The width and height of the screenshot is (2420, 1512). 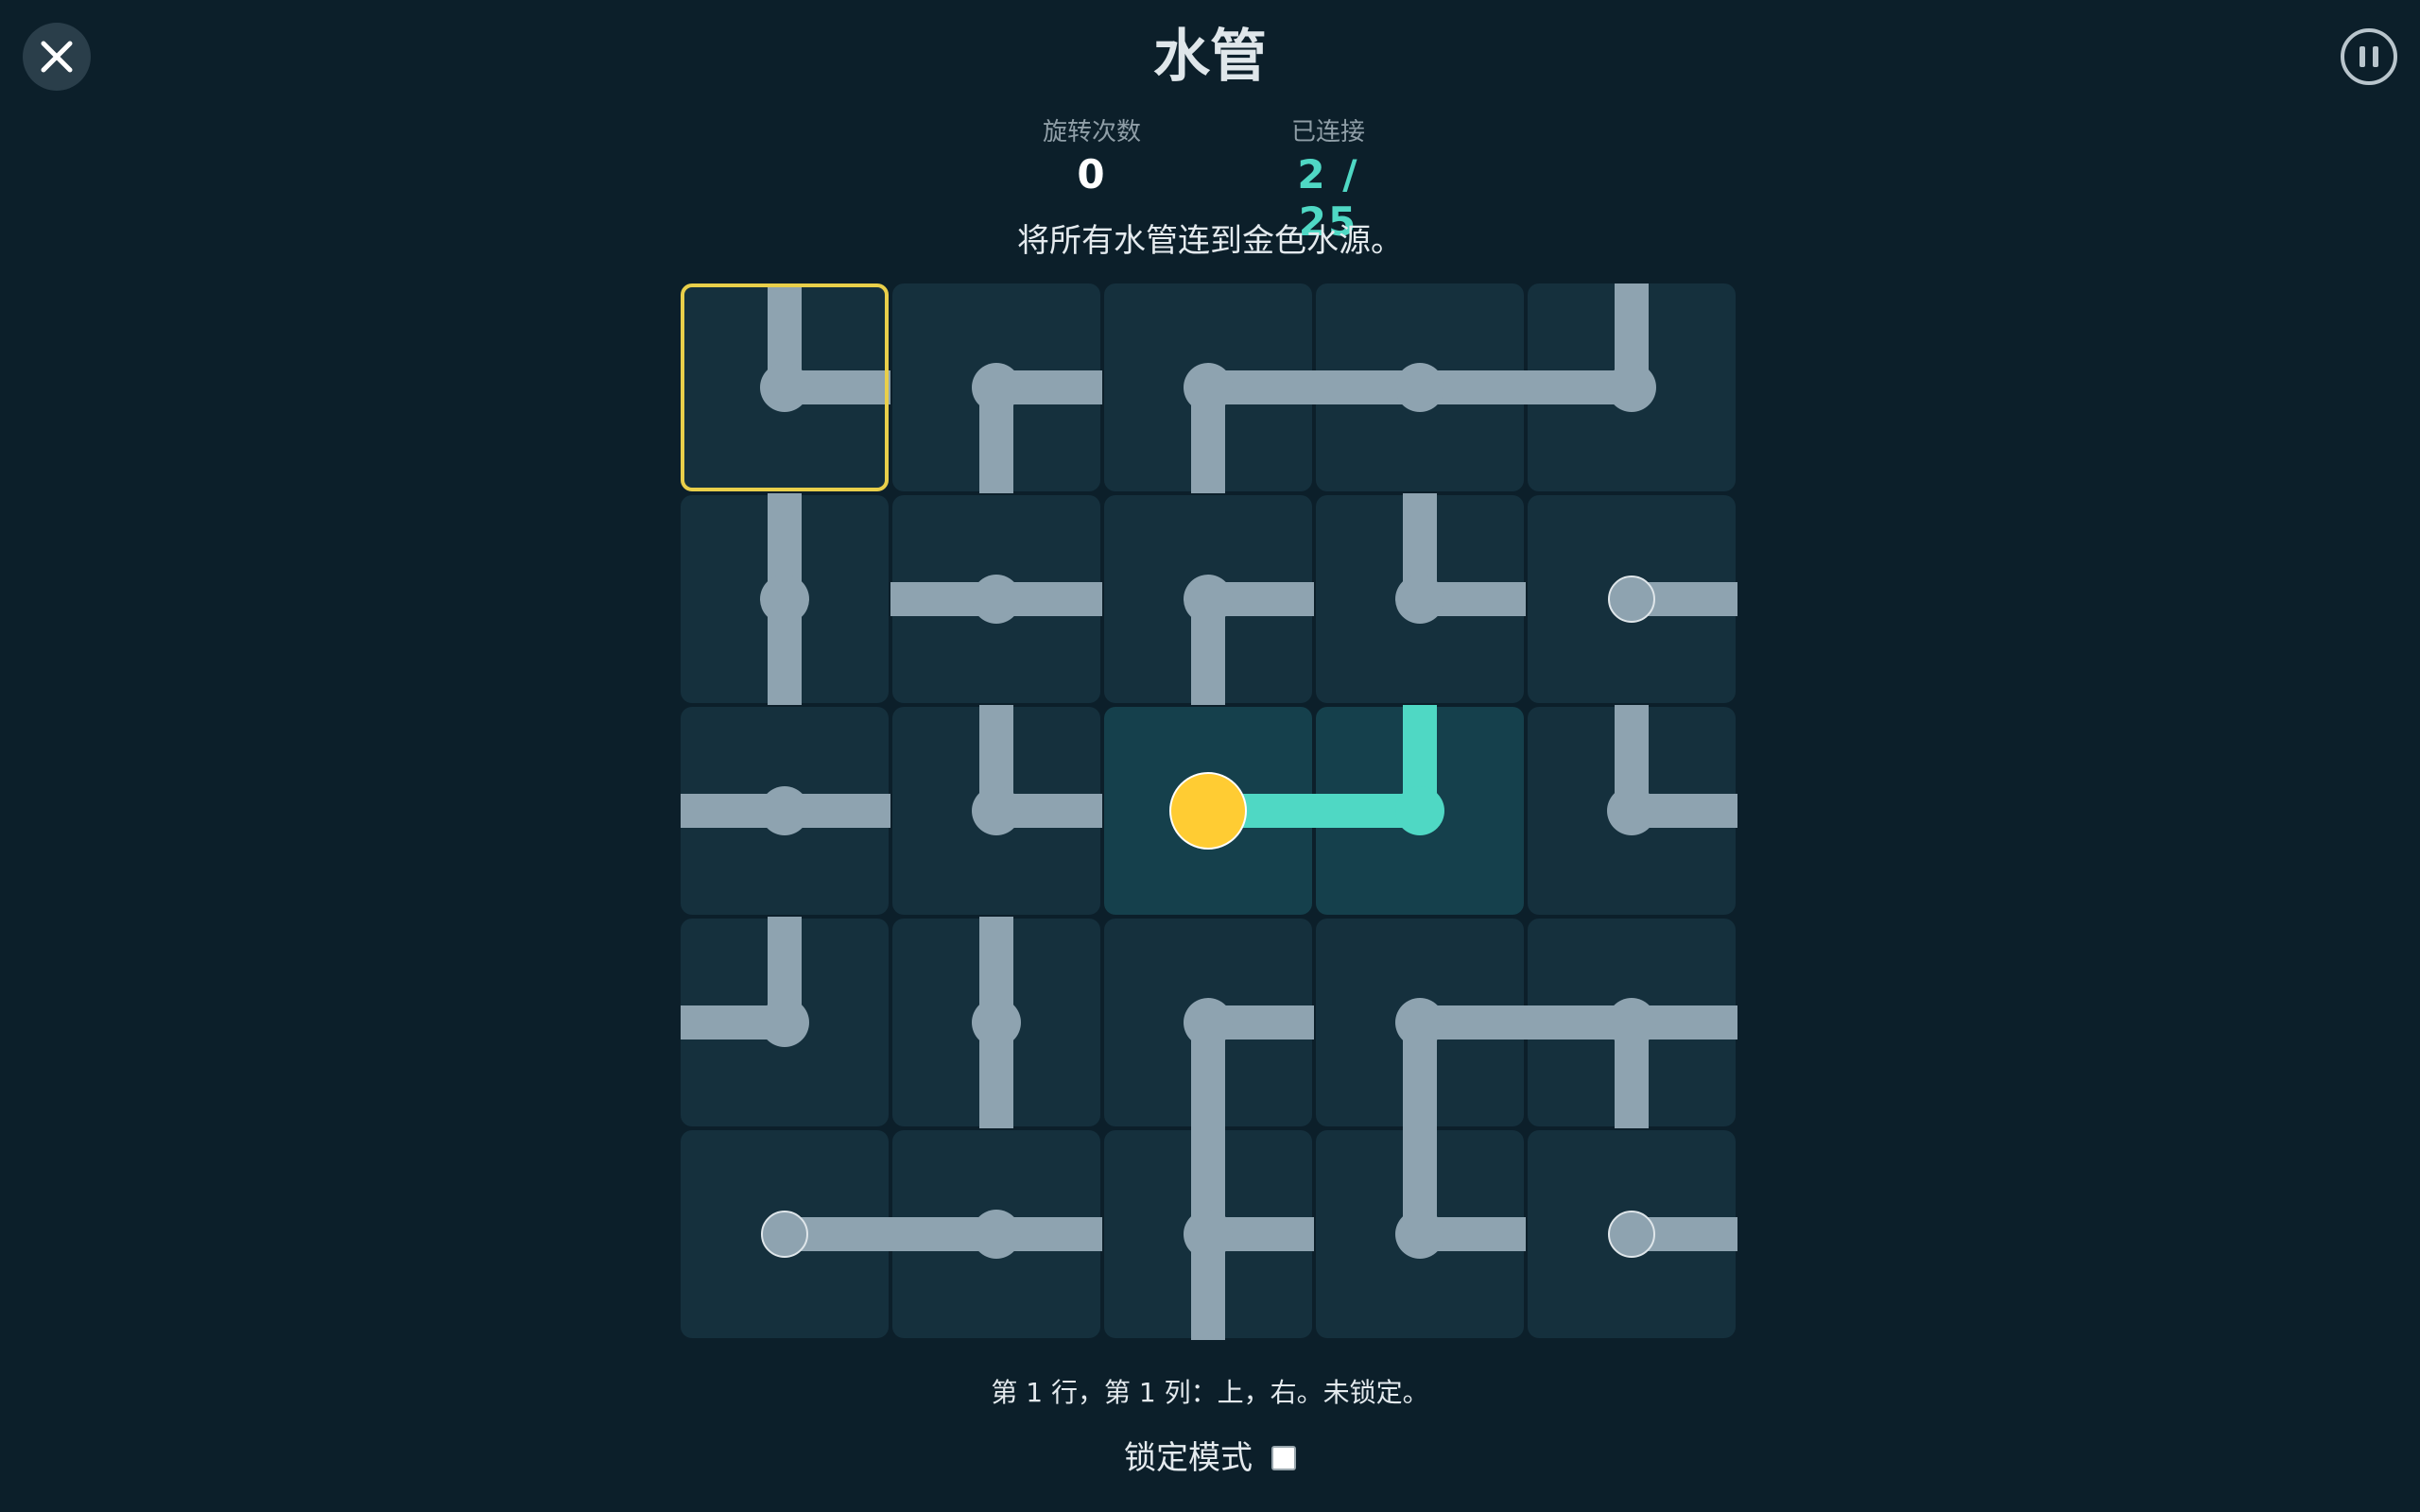 I want to click on page-title: 水管, so click(x=1210, y=57).